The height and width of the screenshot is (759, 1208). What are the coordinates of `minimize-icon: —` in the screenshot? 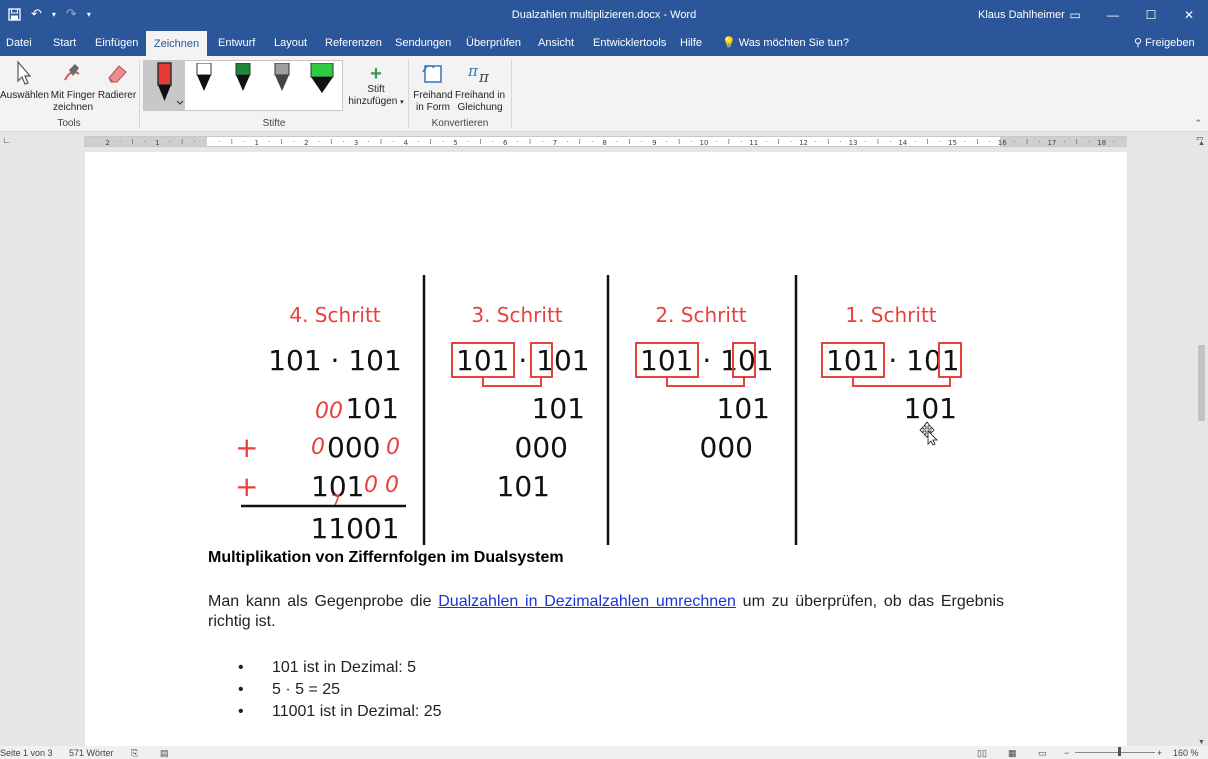 It's located at (1113, 15).